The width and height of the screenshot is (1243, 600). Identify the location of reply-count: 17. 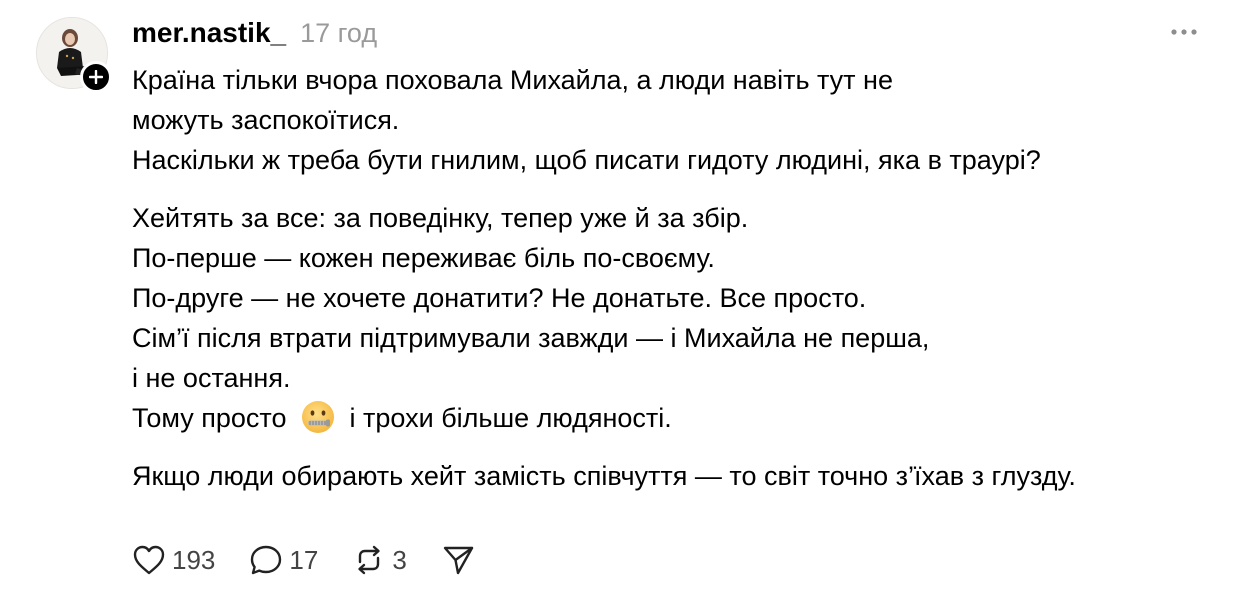
(304, 559).